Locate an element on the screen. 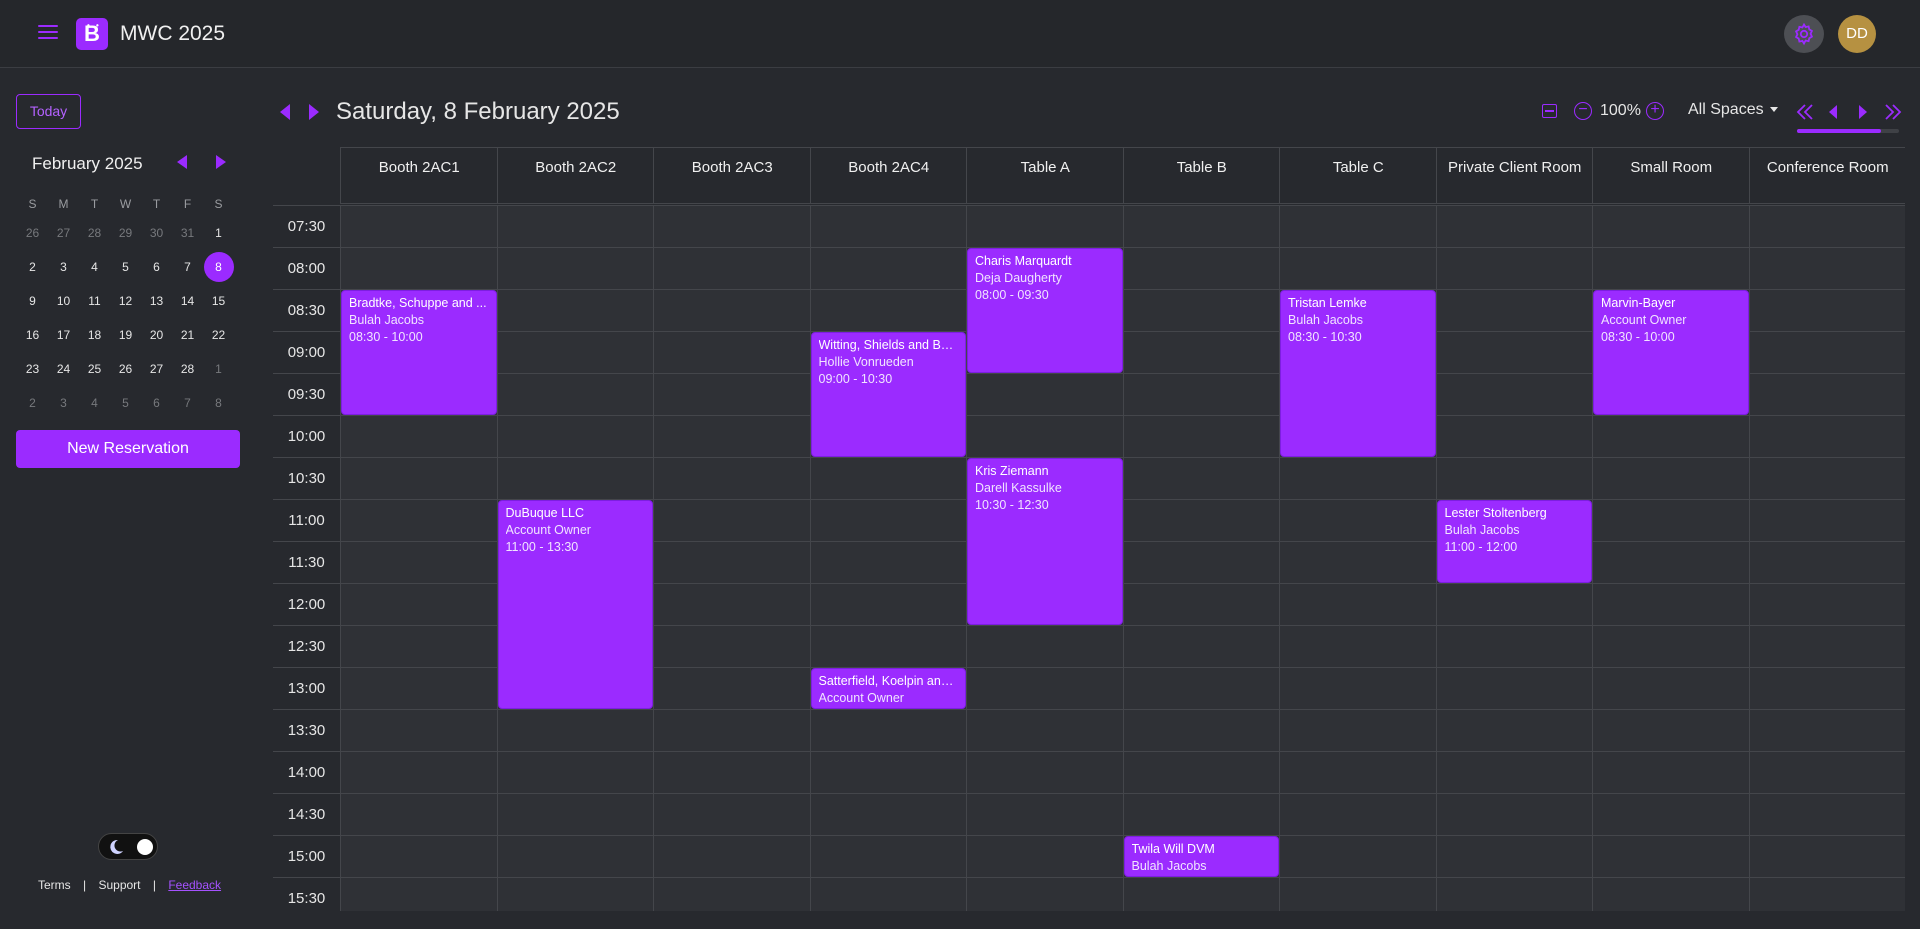 The width and height of the screenshot is (1920, 929). day-cell: 18 is located at coordinates (94, 335).